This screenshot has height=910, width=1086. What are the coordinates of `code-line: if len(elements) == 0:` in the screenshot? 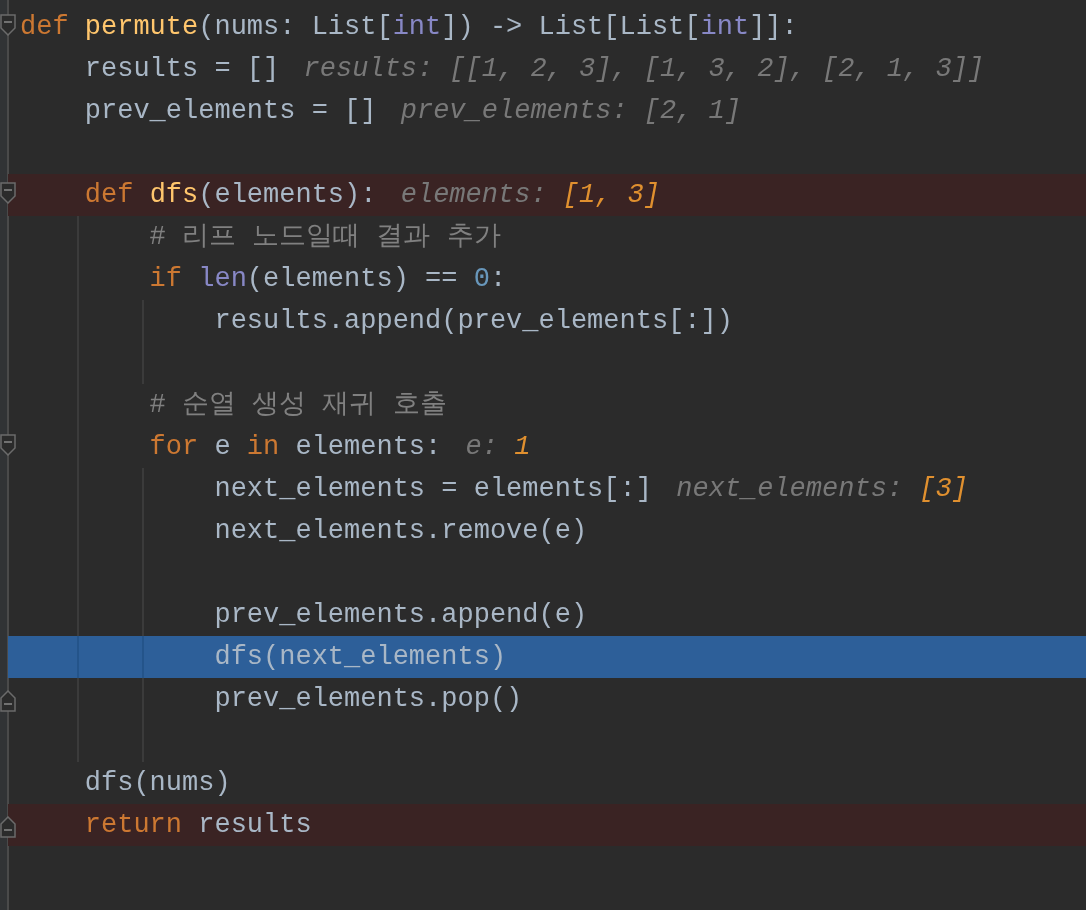 It's located at (327, 279).